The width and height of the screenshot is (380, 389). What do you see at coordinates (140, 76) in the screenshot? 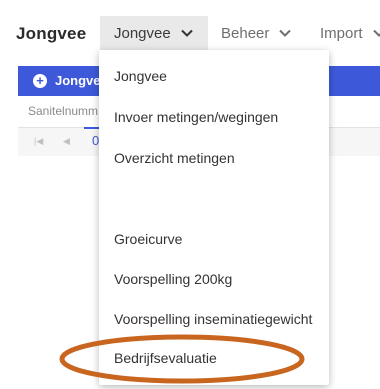
I see `menu-item-jongvee: Jongvee` at bounding box center [140, 76].